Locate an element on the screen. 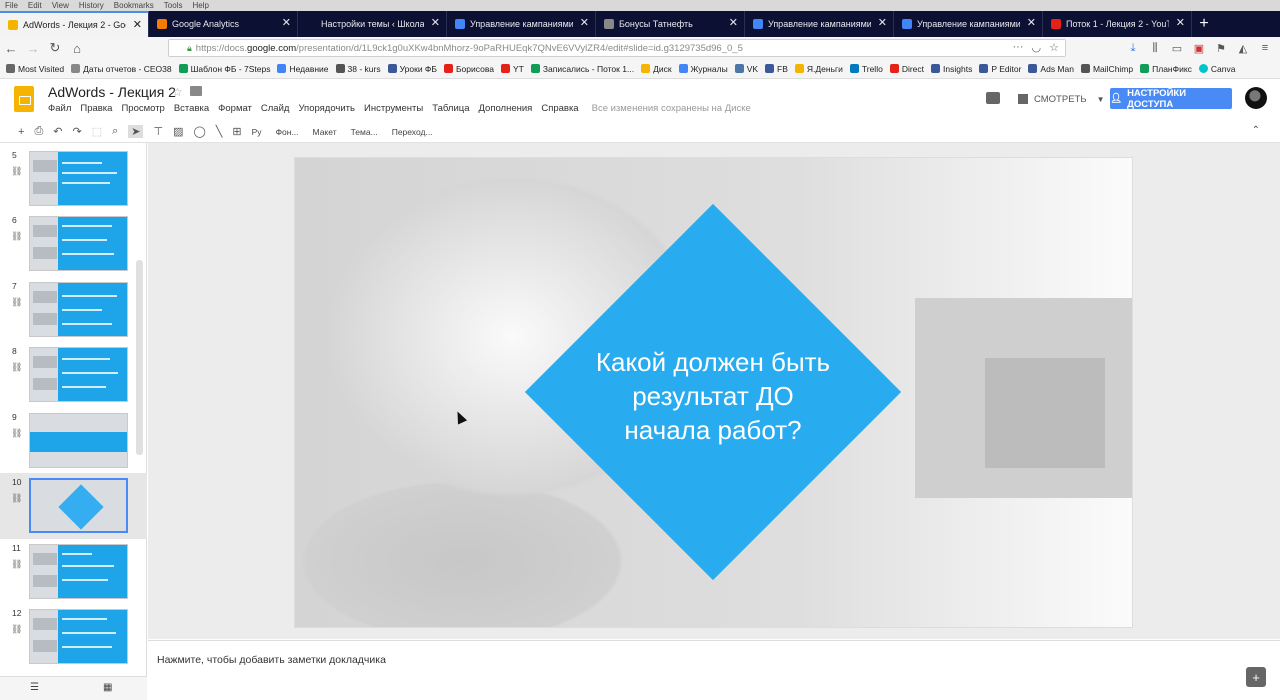 Image resolution: width=1280 pixels, height=700 pixels. bookmark-item: P Editor is located at coordinates (1000, 69).